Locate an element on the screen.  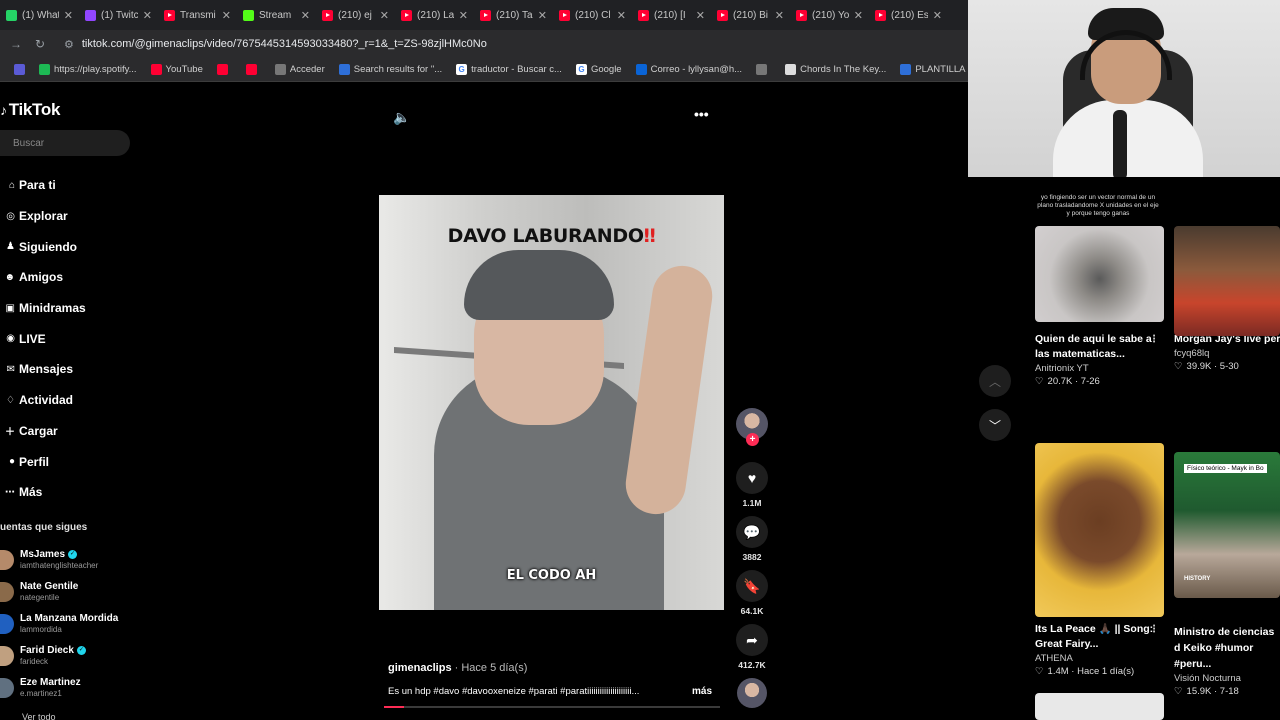
site-info-icon: ⚙ is located at coordinates (69, 44).